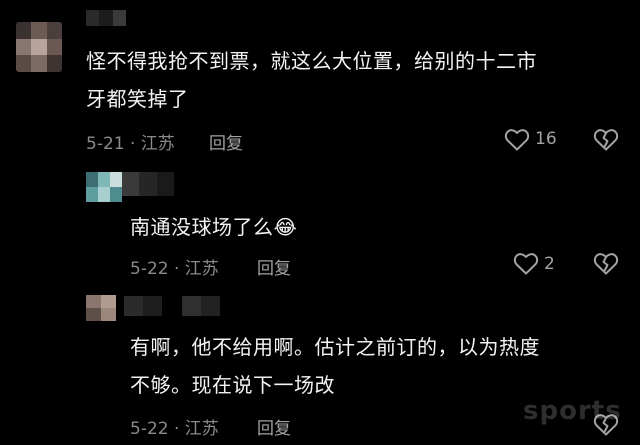  Describe the element at coordinates (546, 139) in the screenshot. I see `like-count: 16` at that location.